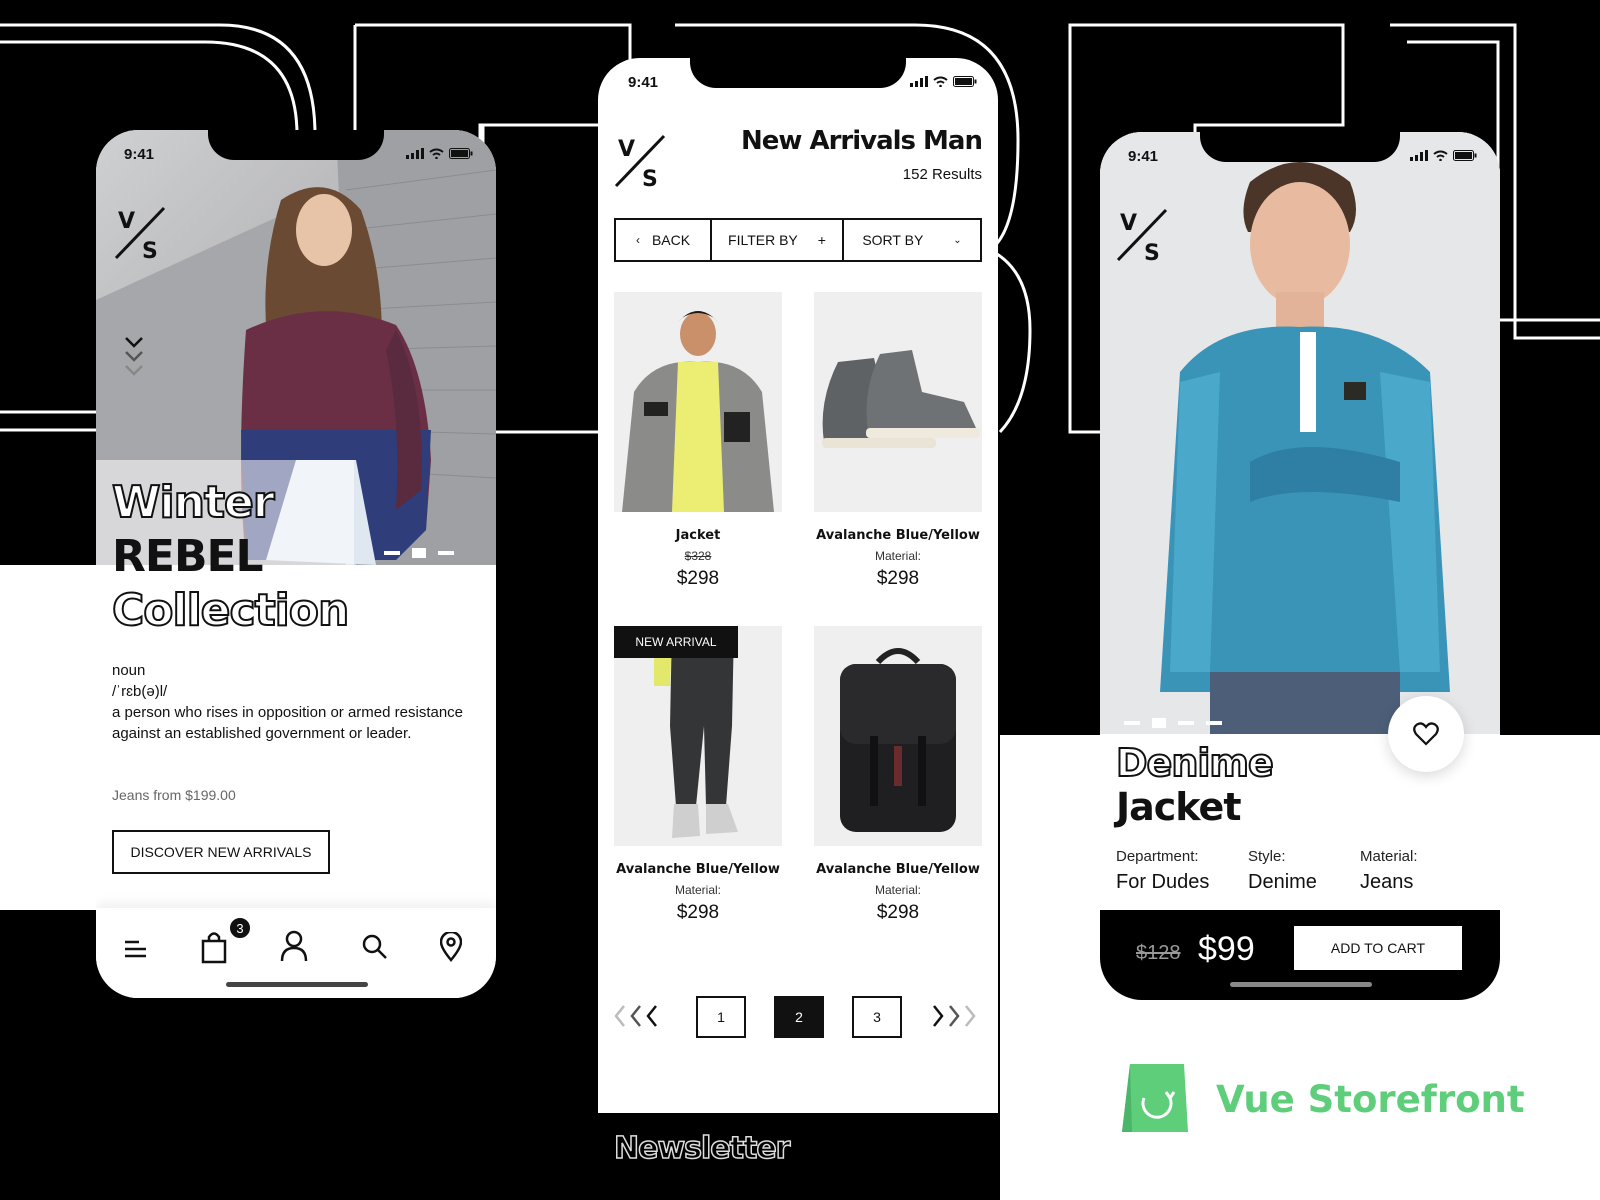 Image resolution: width=1600 pixels, height=1200 pixels. Describe the element at coordinates (721, 1017) in the screenshot. I see `page-button-1: 1` at that location.